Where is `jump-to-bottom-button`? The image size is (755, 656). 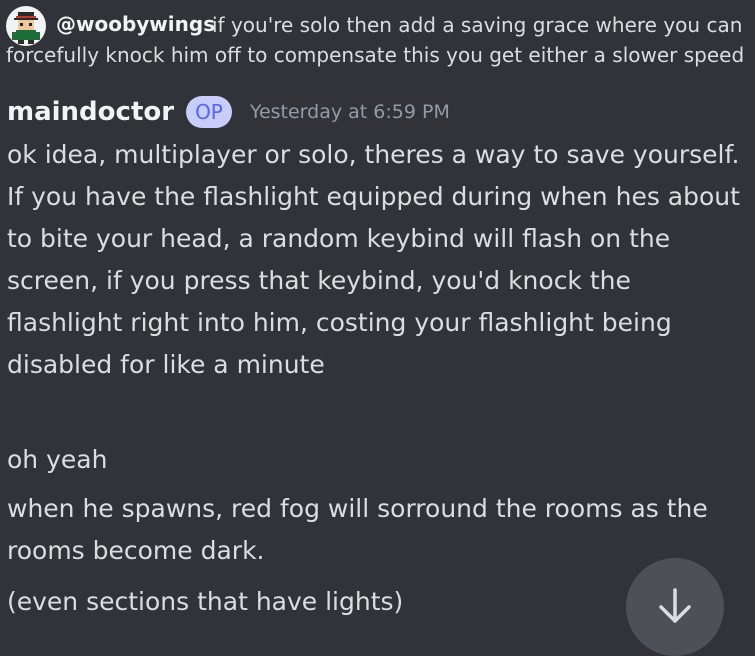 jump-to-bottom-button is located at coordinates (675, 607).